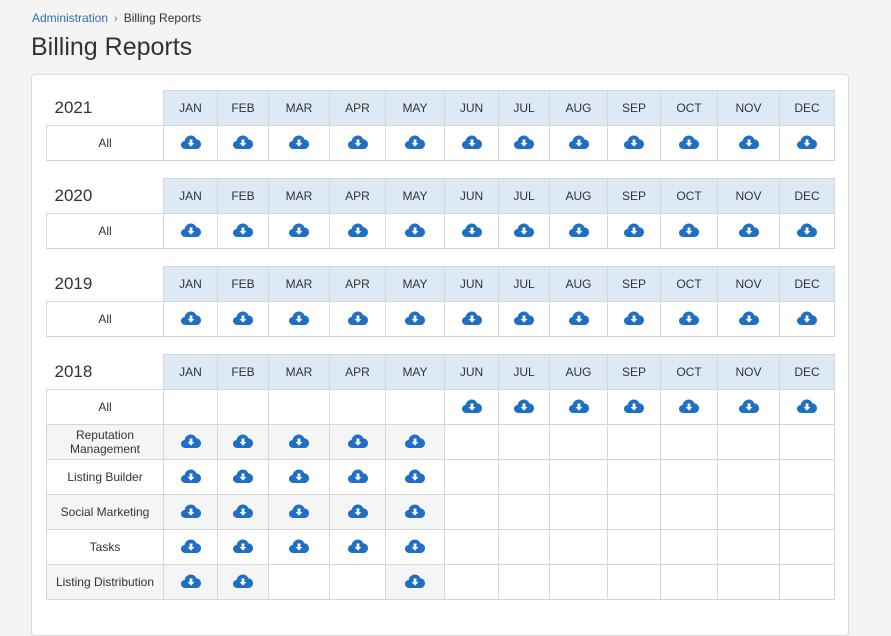 This screenshot has height=636, width=891. Describe the element at coordinates (440, 231) in the screenshot. I see `report-row: All` at that location.